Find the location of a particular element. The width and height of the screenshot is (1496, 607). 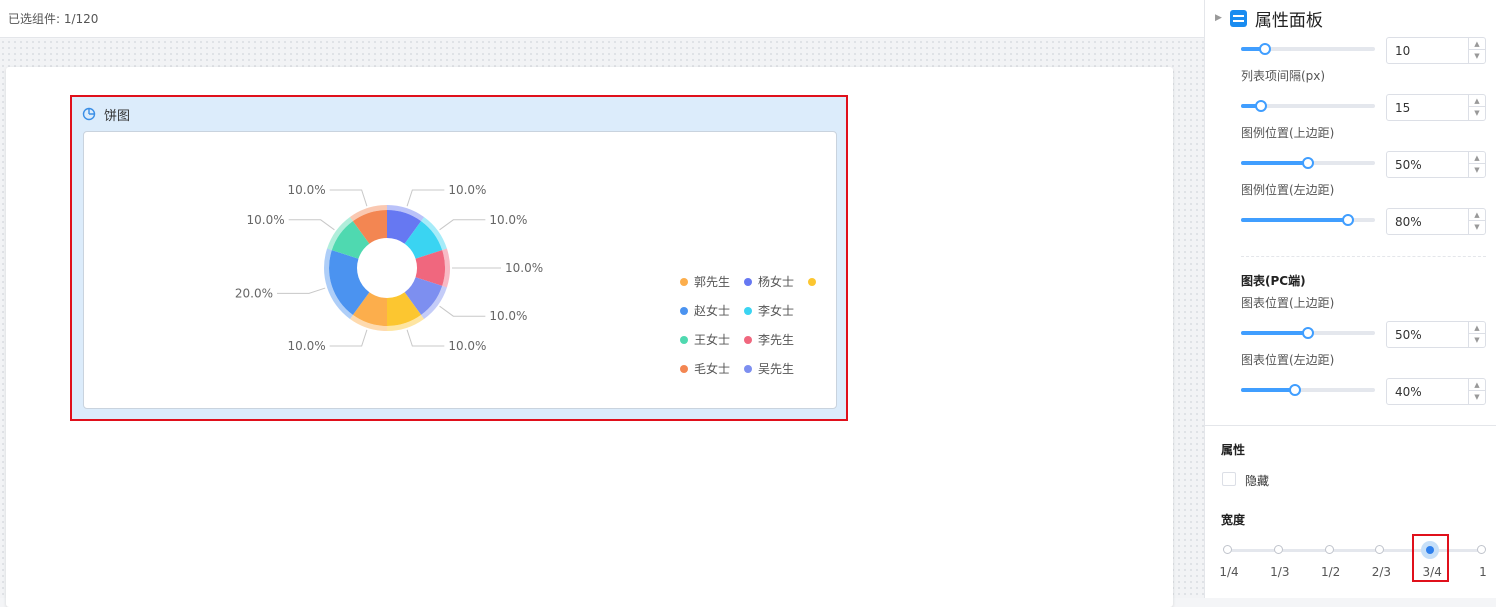

legend-label: 李女士 is located at coordinates (776, 310).